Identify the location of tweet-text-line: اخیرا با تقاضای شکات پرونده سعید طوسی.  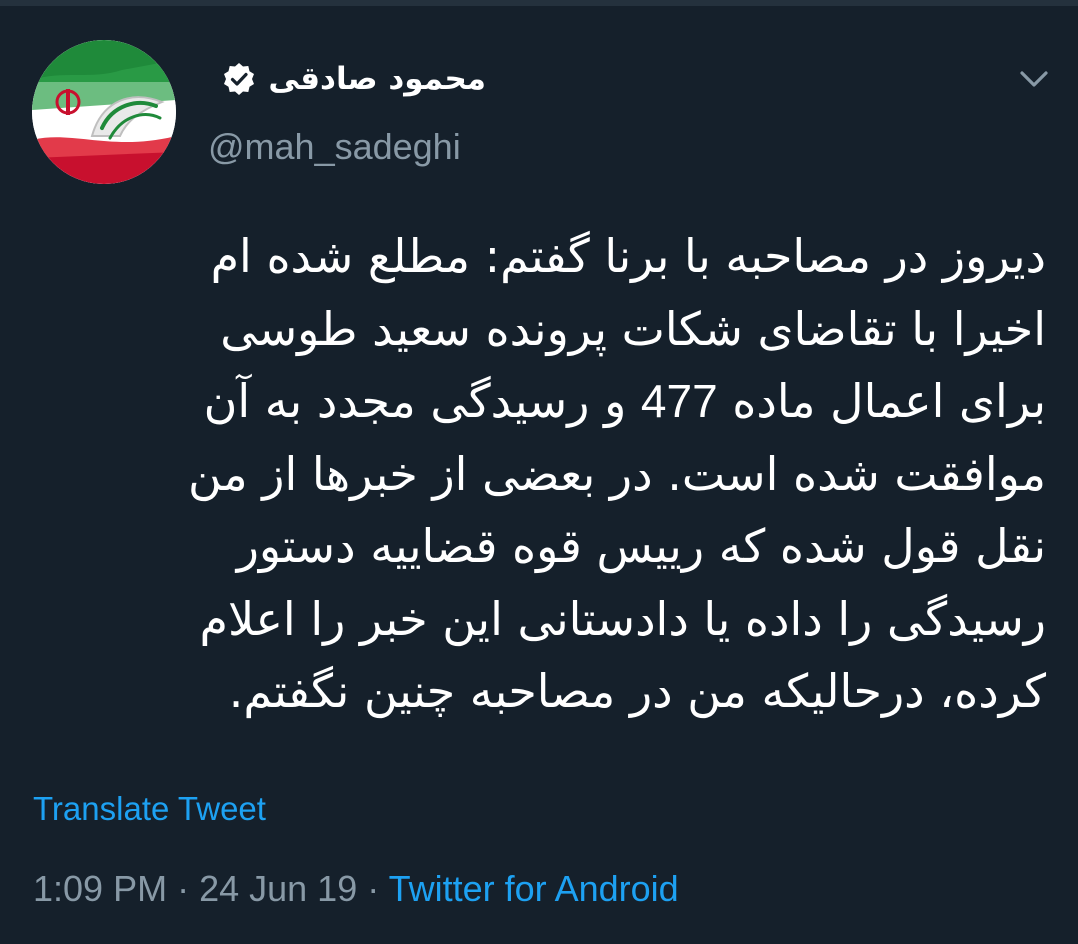
(633, 328).